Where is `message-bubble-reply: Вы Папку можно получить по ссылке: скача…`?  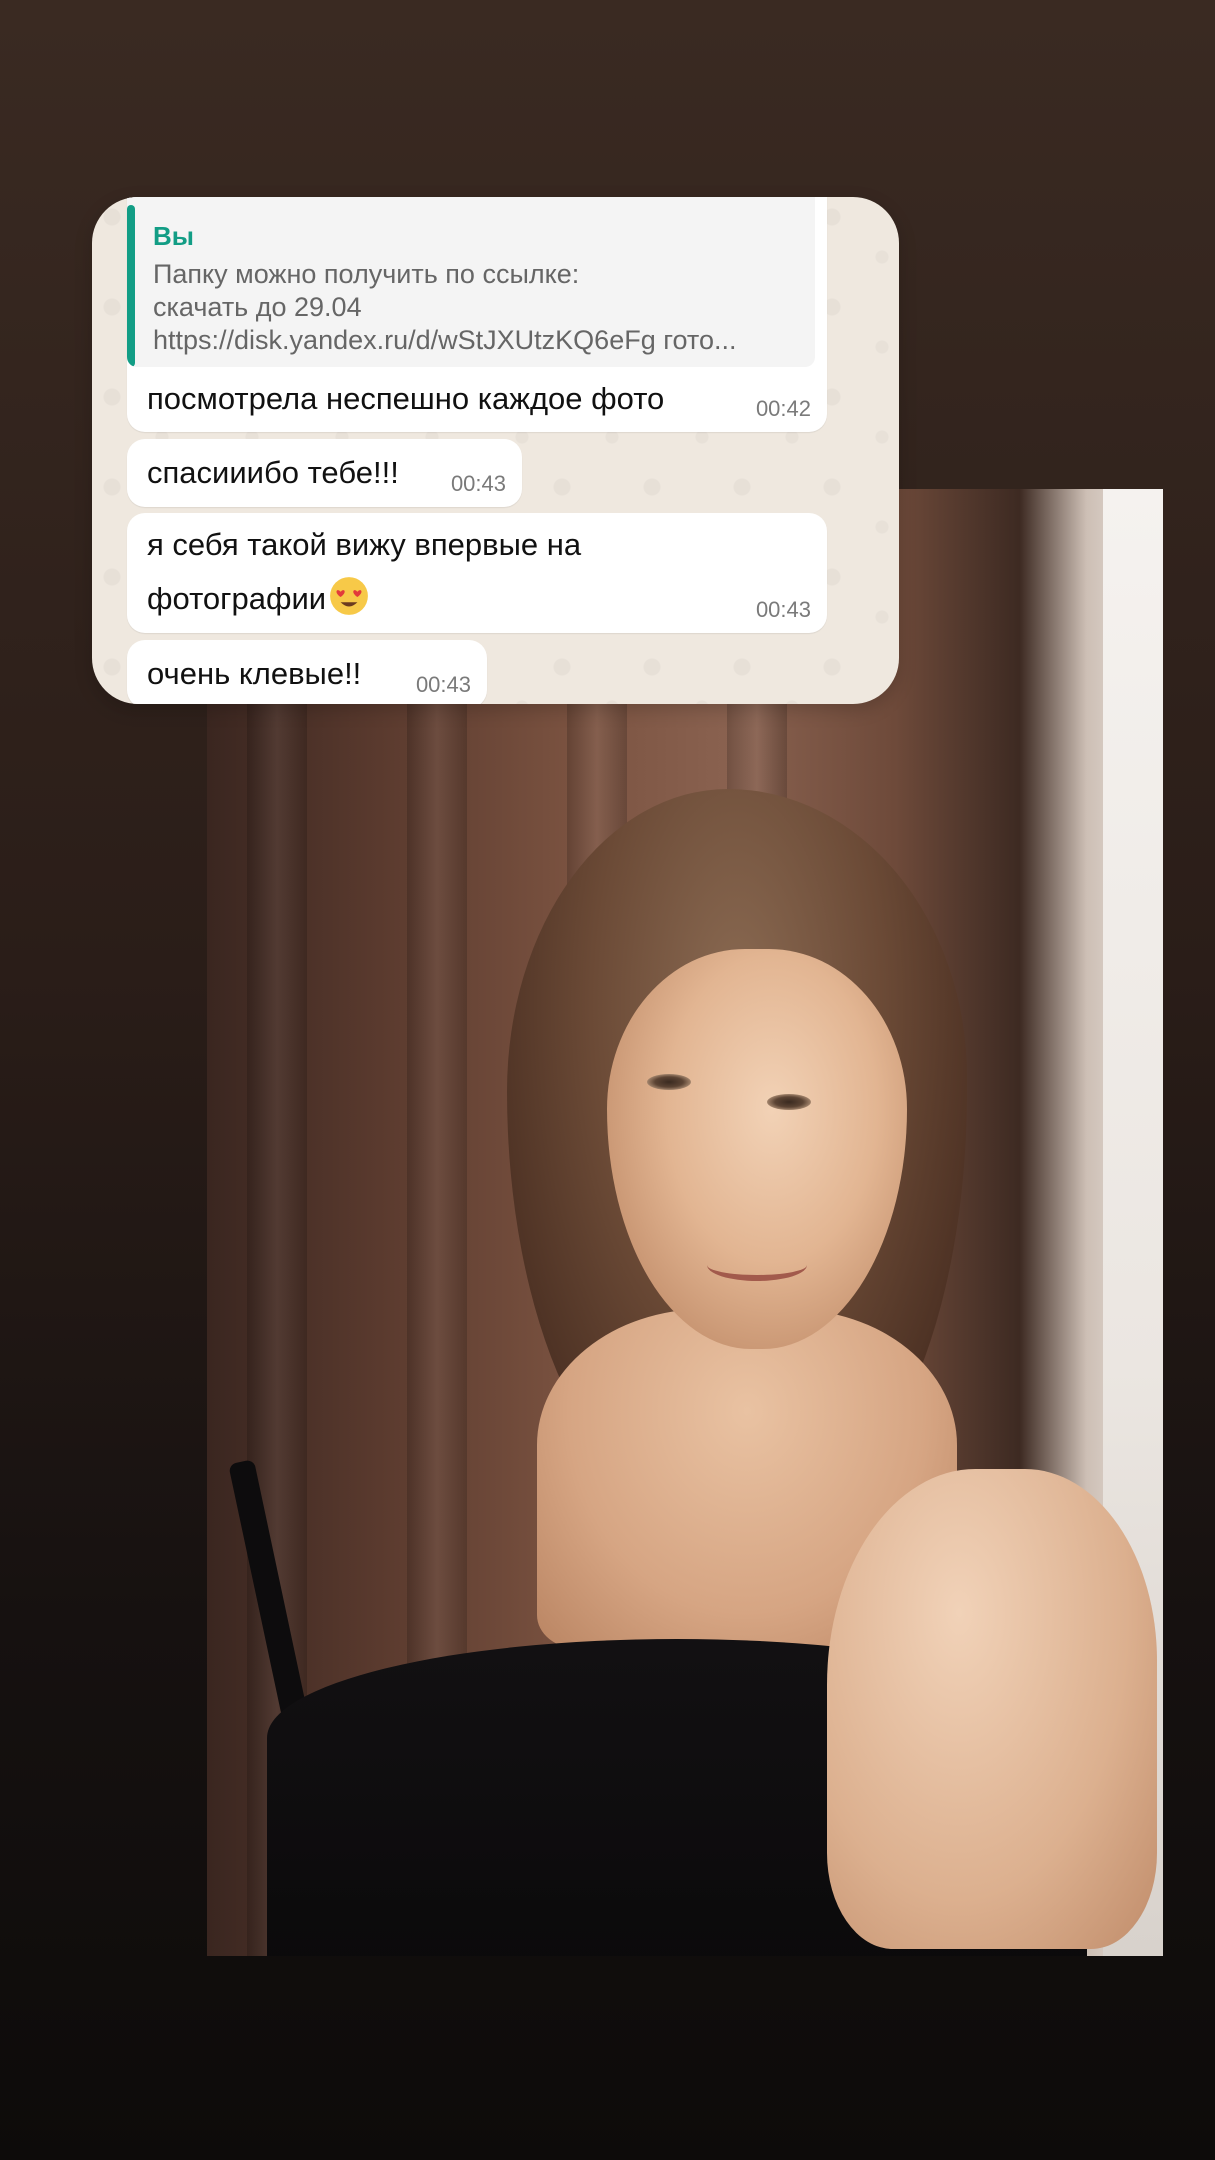
message-bubble-reply: Вы Папку можно получить по ссылке: скача… is located at coordinates (477, 314).